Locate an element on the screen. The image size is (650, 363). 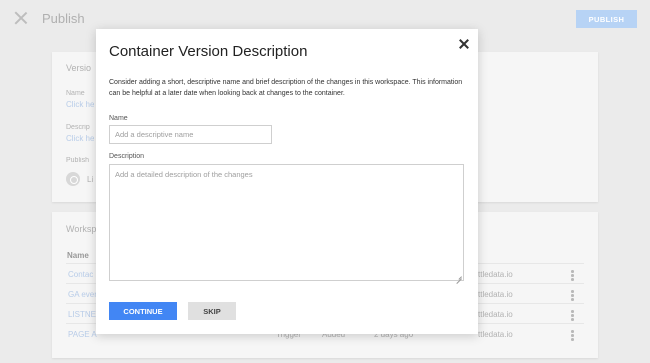
version-name-label: Name is located at coordinates (75, 93).